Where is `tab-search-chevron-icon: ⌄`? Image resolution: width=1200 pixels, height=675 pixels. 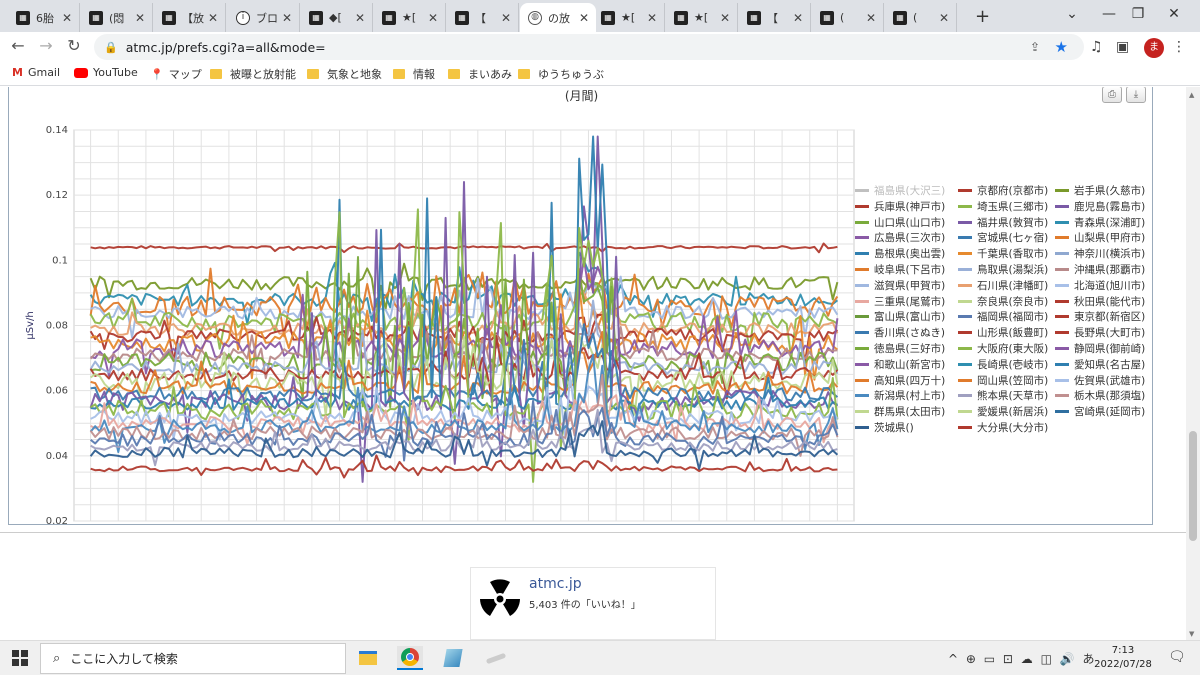 tab-search-chevron-icon: ⌄ is located at coordinates (1072, 14).